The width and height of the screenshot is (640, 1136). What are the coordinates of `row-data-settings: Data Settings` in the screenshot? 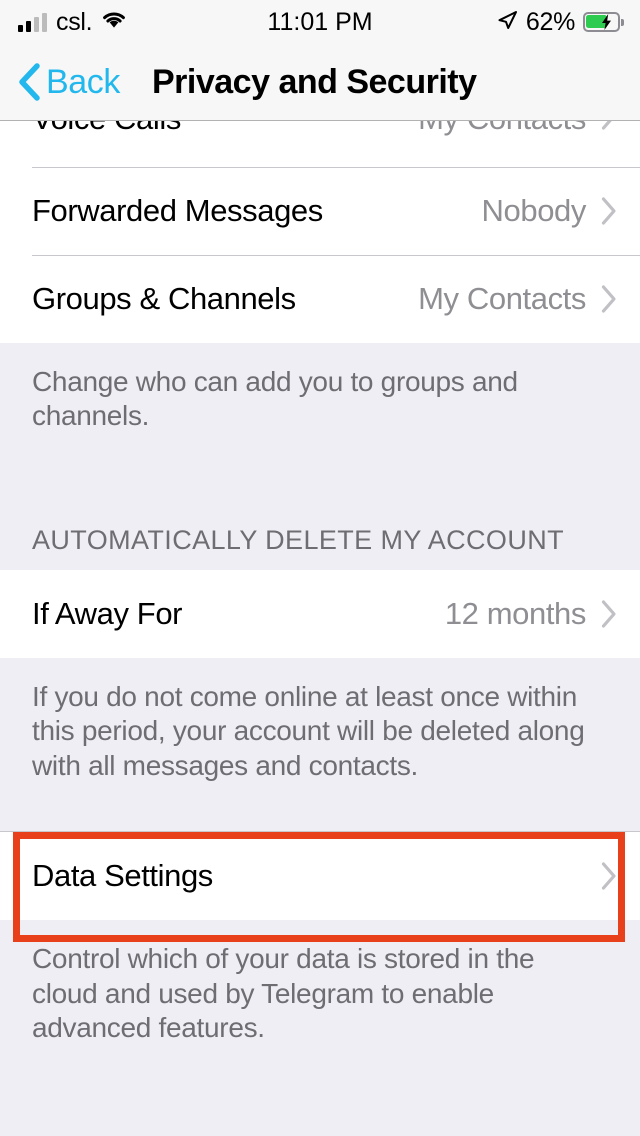 It's located at (320, 876).